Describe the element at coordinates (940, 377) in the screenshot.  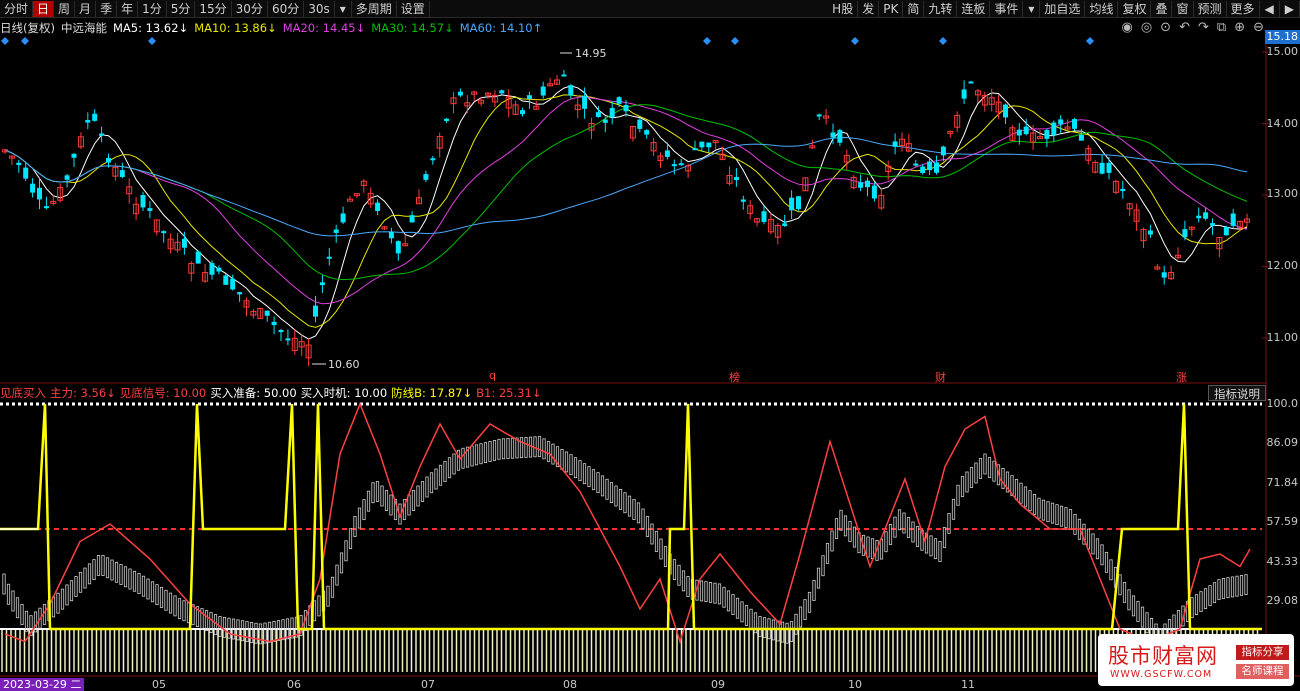
I see `event-marker: 财` at that location.